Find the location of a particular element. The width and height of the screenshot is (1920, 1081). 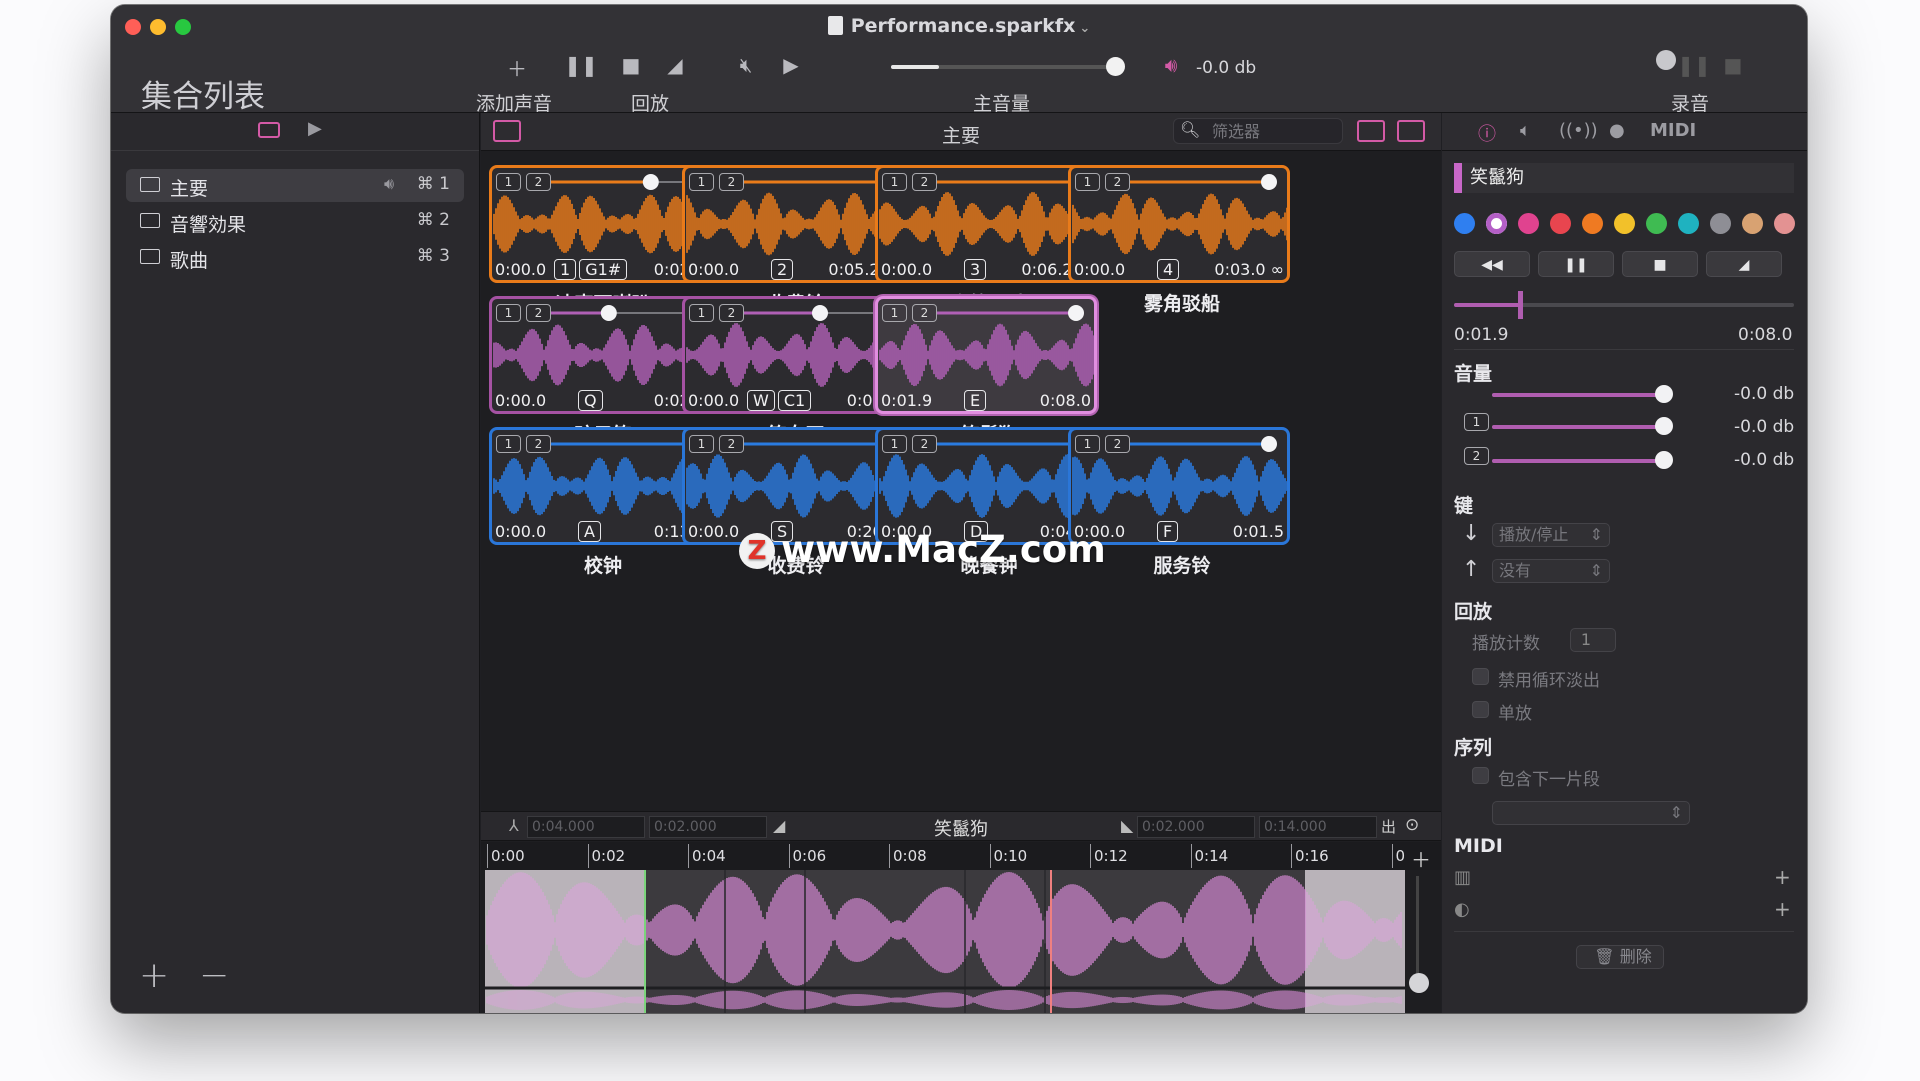

channel-1-knob is located at coordinates (1664, 426).